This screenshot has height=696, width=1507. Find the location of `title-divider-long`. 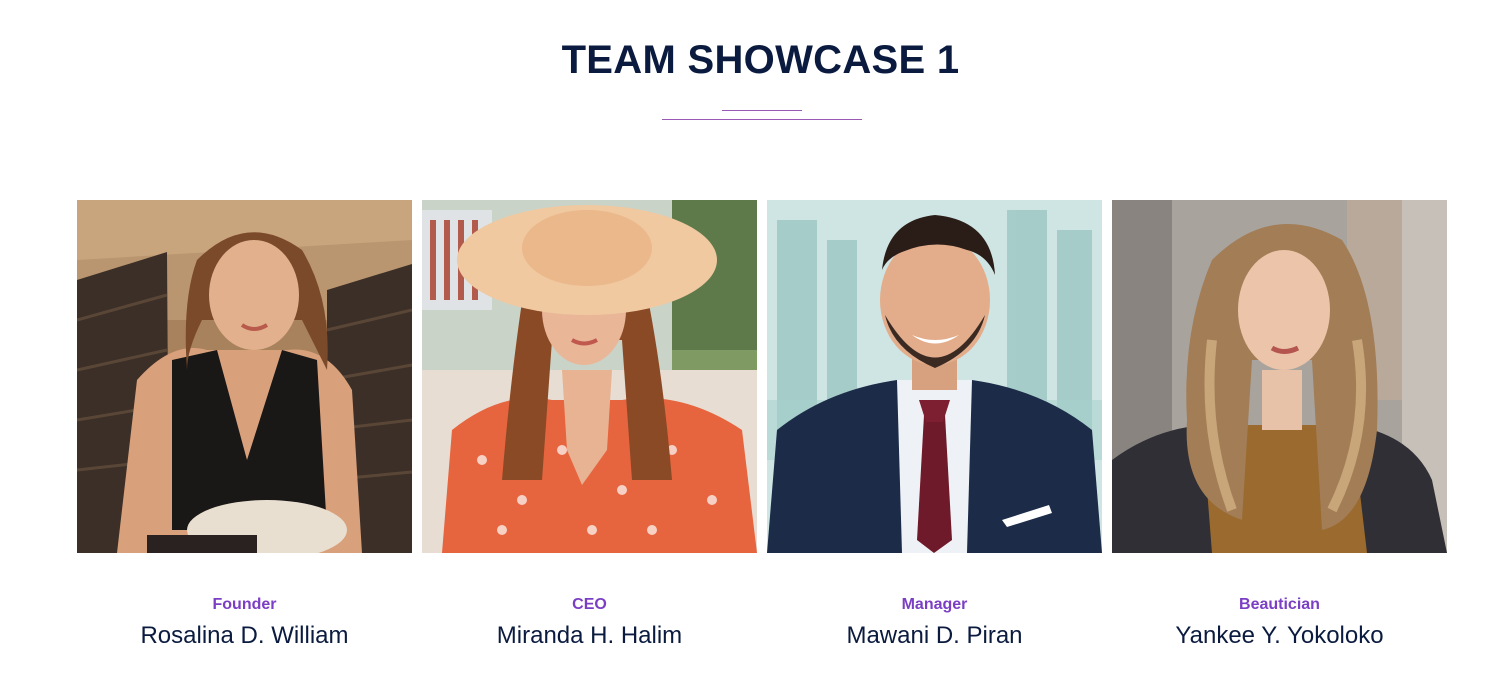

title-divider-long is located at coordinates (762, 119).